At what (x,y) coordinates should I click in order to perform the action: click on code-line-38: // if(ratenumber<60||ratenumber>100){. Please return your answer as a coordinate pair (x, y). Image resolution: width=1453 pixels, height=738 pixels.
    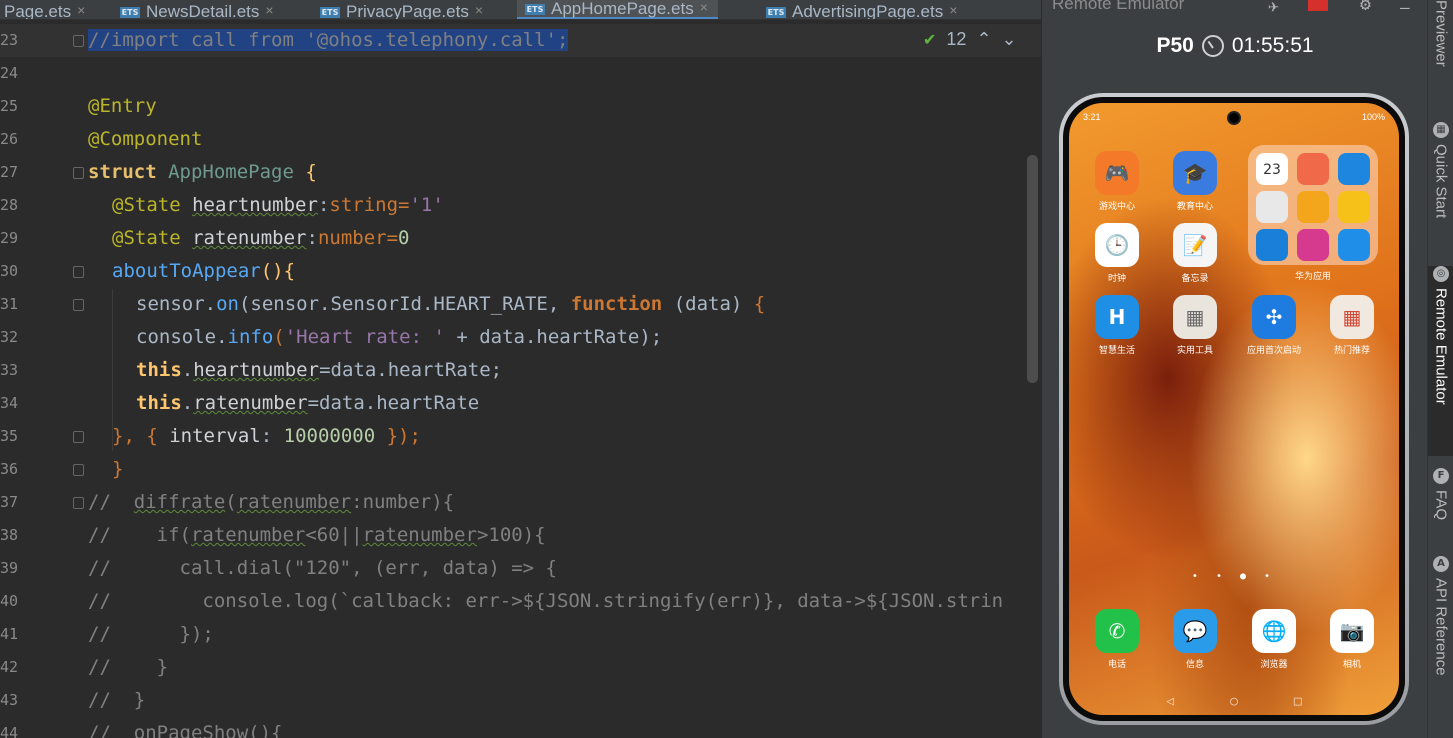
    Looking at the image, I should click on (317, 535).